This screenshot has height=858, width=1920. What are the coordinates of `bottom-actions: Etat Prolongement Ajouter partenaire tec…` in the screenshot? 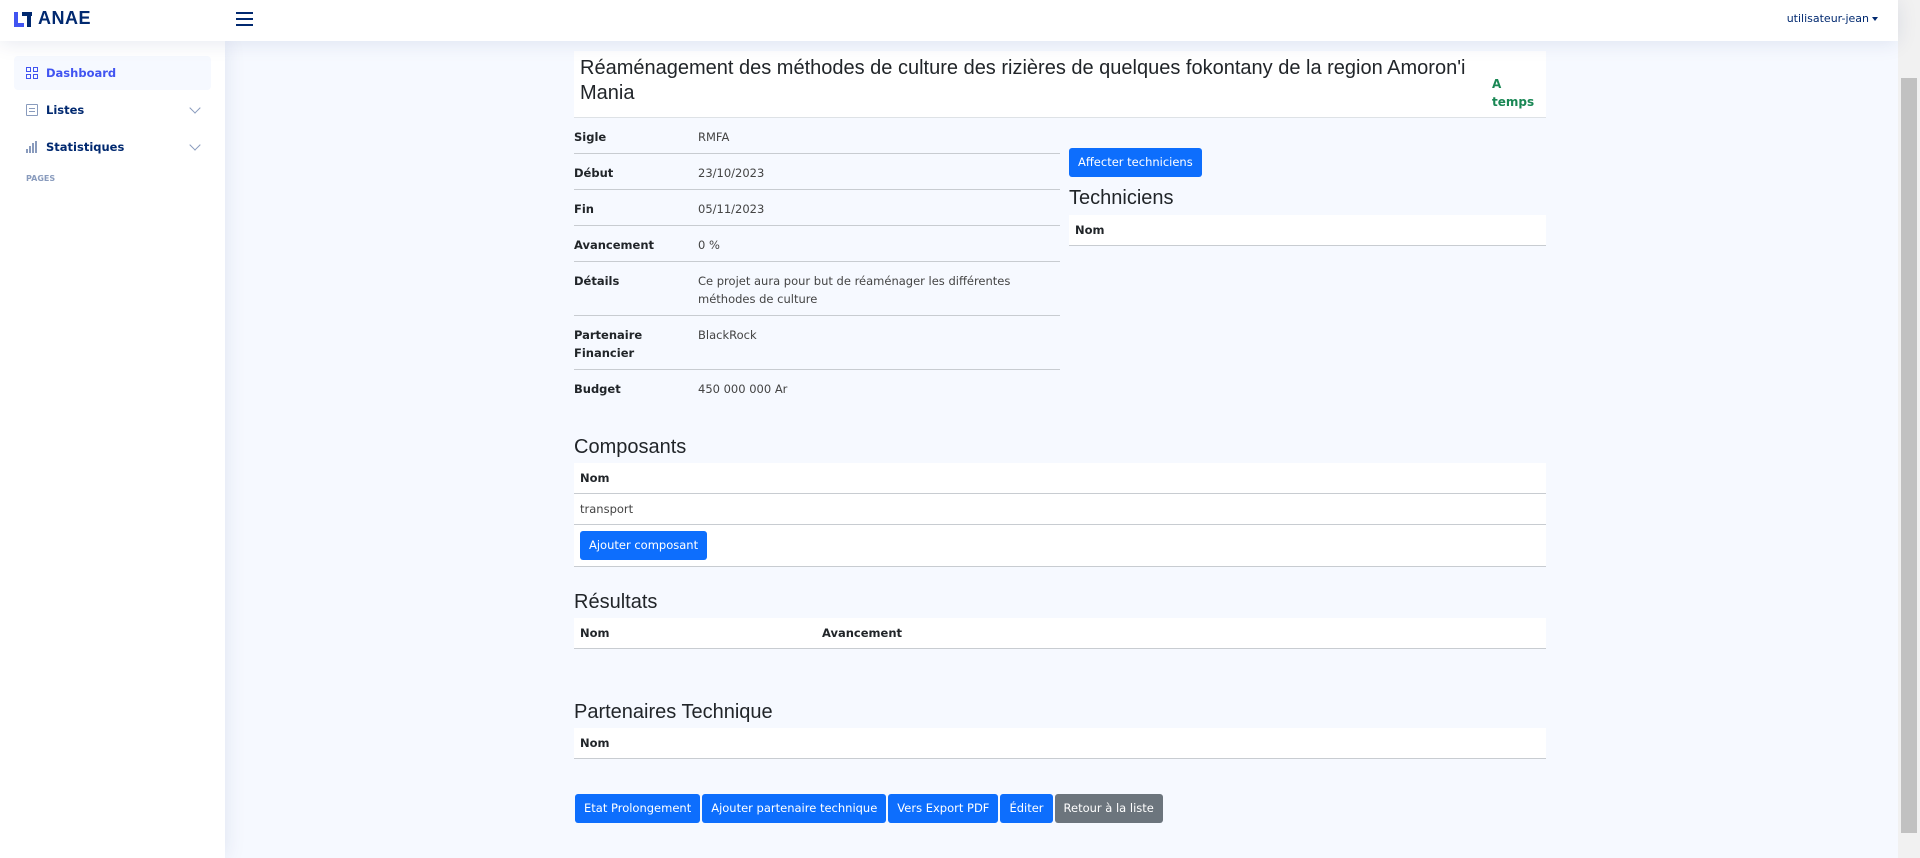 It's located at (869, 808).